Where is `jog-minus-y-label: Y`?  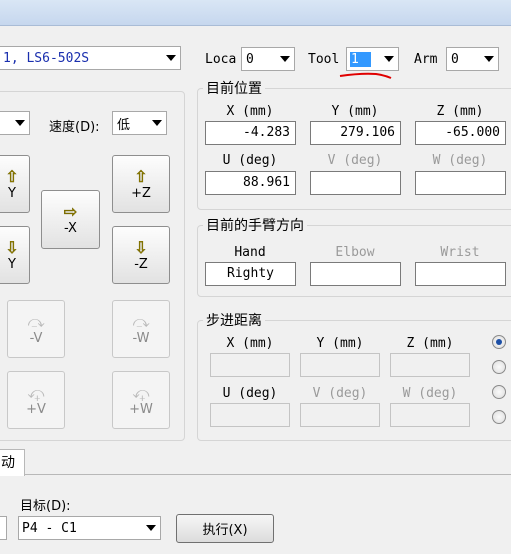 jog-minus-y-label: Y is located at coordinates (12, 264).